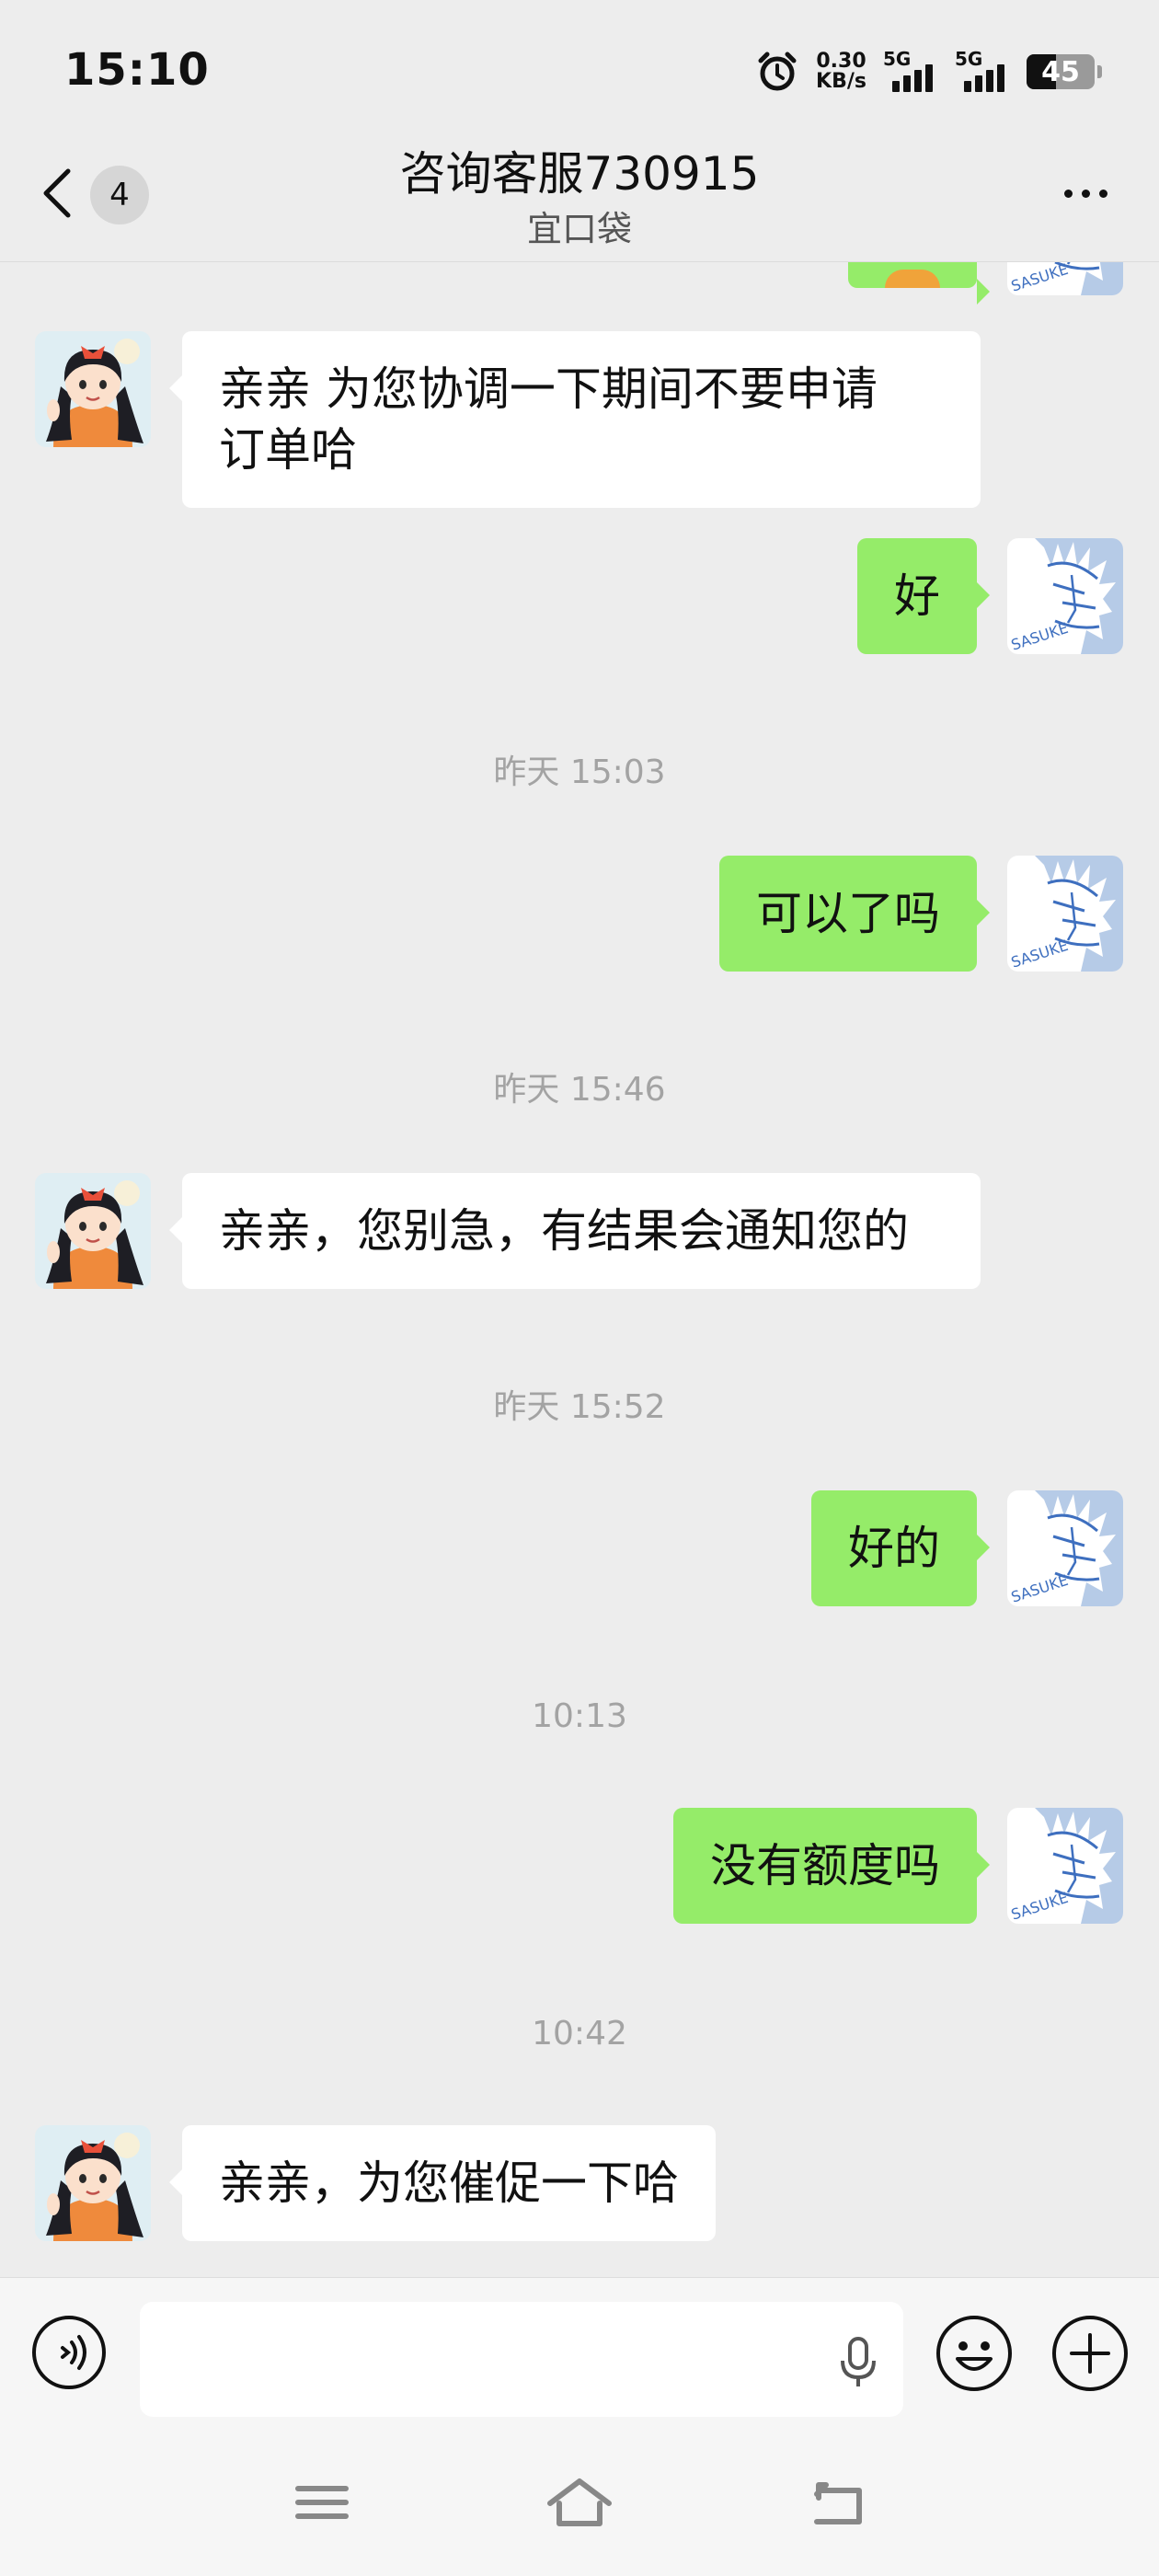 Image resolution: width=1159 pixels, height=2576 pixels. I want to click on signal-icon-sim2: 5G, so click(982, 72).